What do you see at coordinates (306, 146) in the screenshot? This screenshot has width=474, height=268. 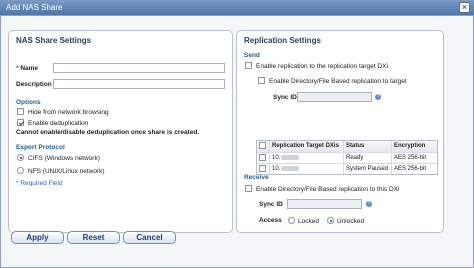 I see `header-target: Replication Target DXis` at bounding box center [306, 146].